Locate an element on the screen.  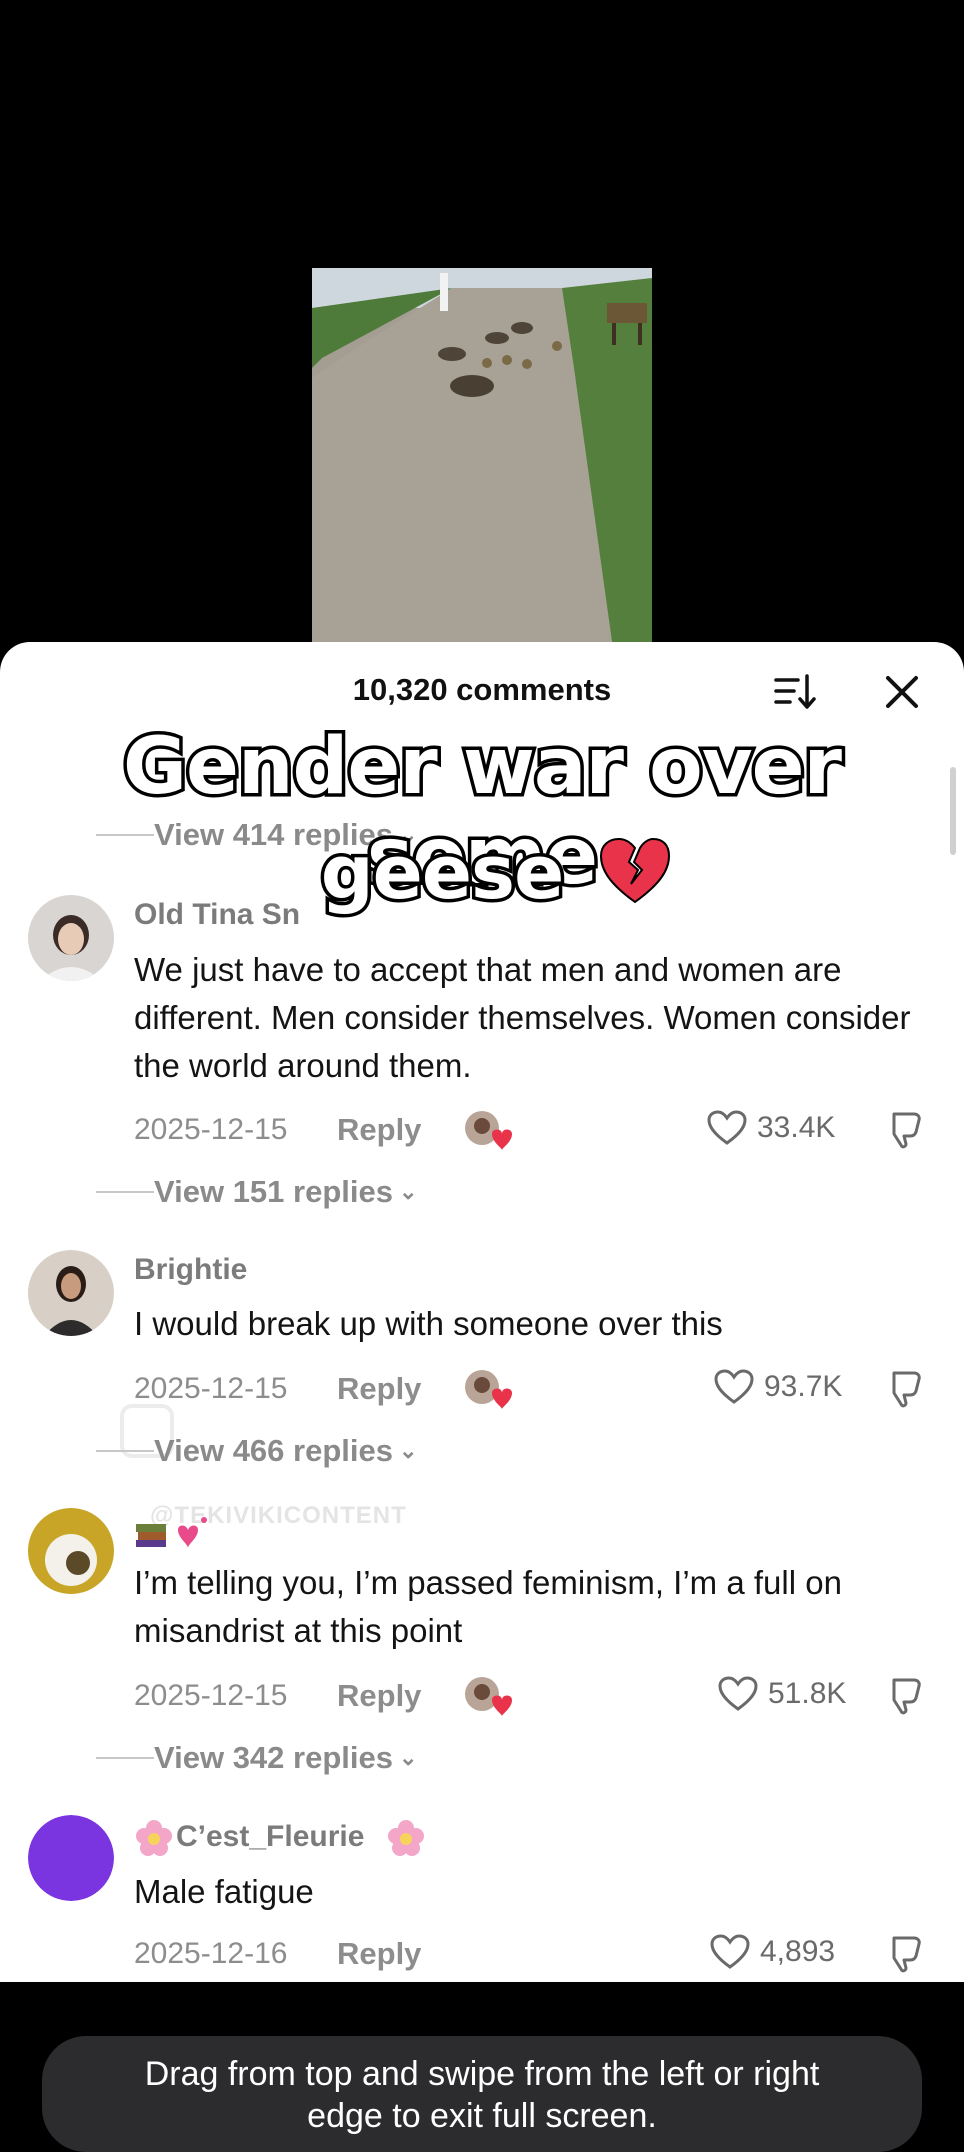
like-button: 93.7K is located at coordinates (778, 1387).